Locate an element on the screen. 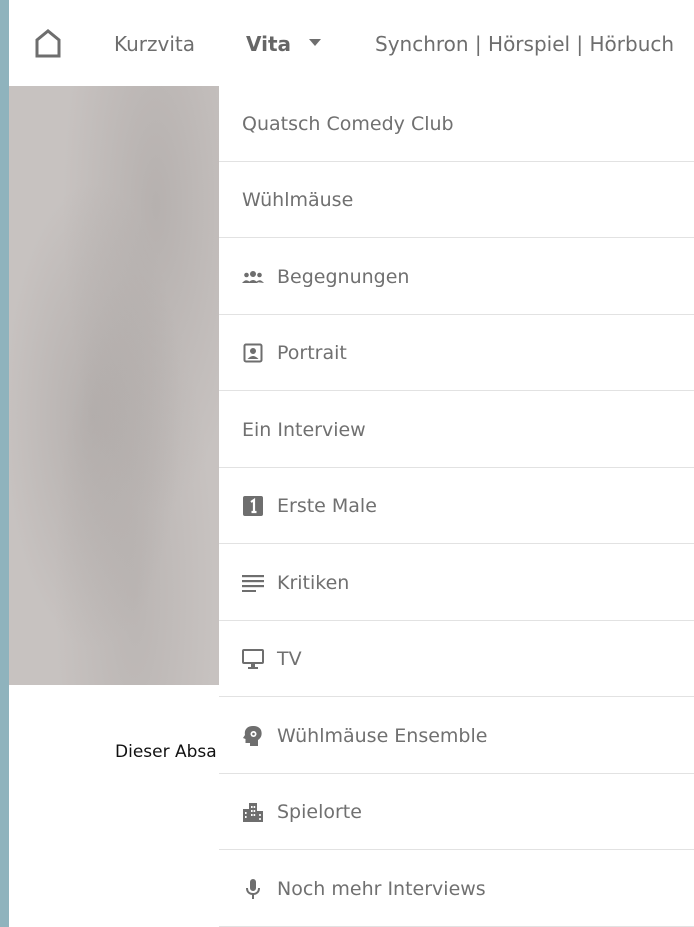 The height and width of the screenshot is (927, 694). menu-item-label: Erste Male is located at coordinates (327, 505).